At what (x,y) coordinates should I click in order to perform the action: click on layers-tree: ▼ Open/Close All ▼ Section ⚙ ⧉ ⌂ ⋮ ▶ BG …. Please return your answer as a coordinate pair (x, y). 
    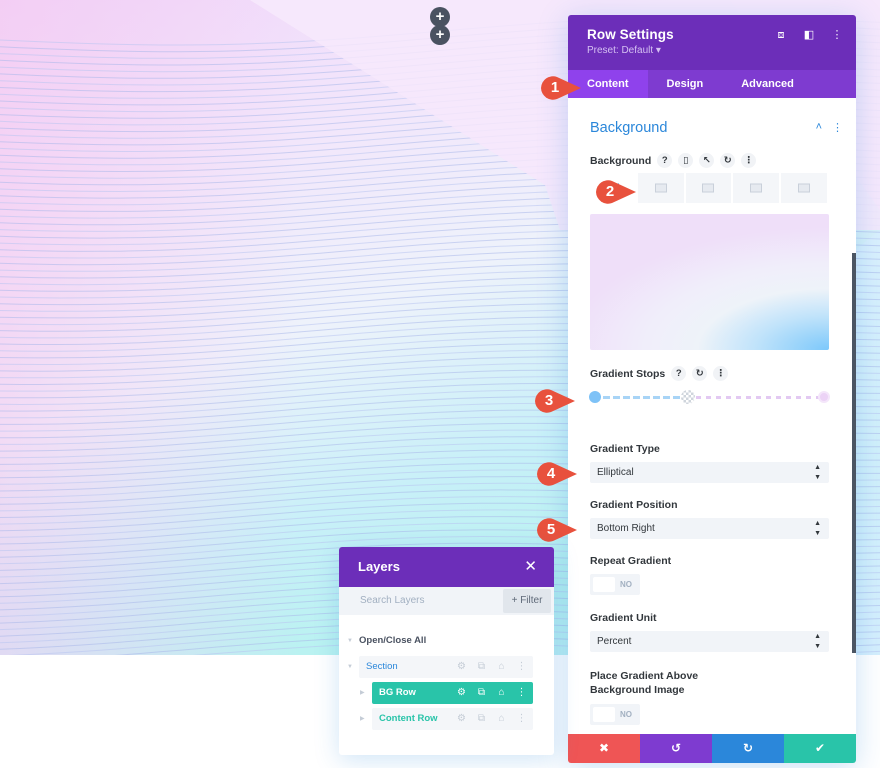
    Looking at the image, I should click on (446, 672).